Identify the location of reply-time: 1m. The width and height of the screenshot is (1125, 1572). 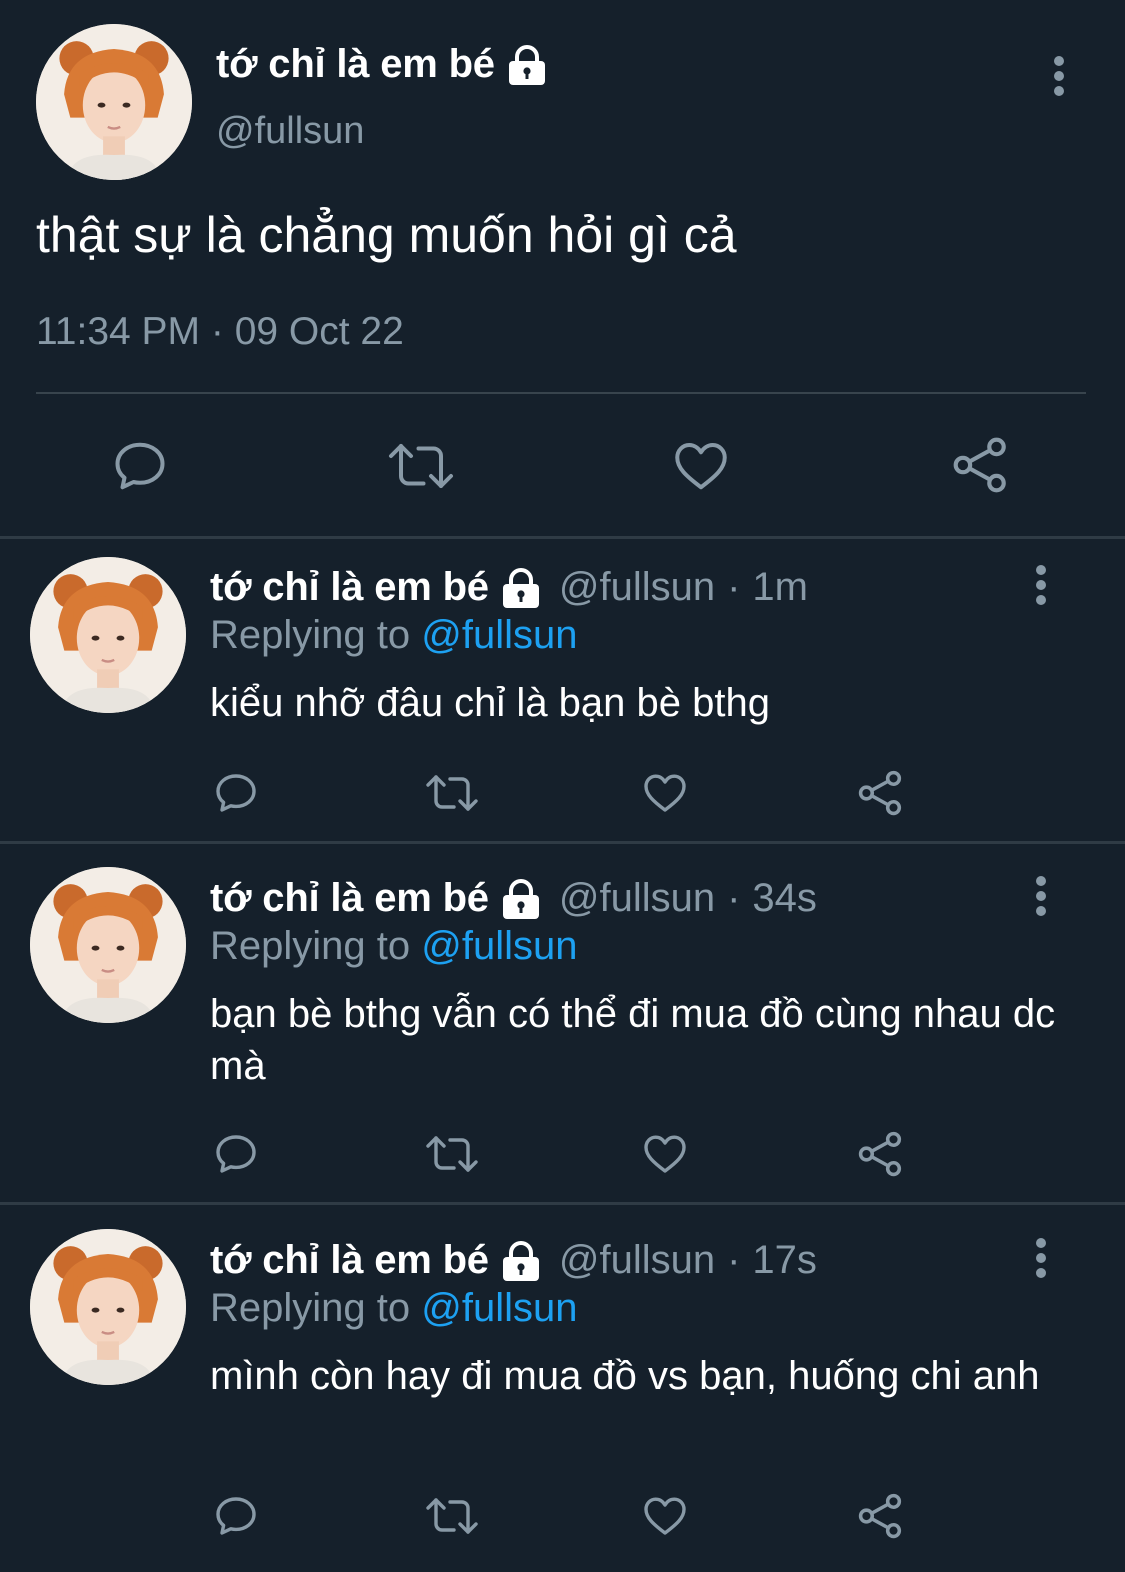
(780, 587).